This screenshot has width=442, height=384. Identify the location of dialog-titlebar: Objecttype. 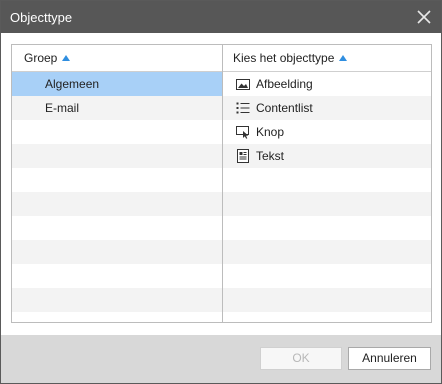
(221, 17).